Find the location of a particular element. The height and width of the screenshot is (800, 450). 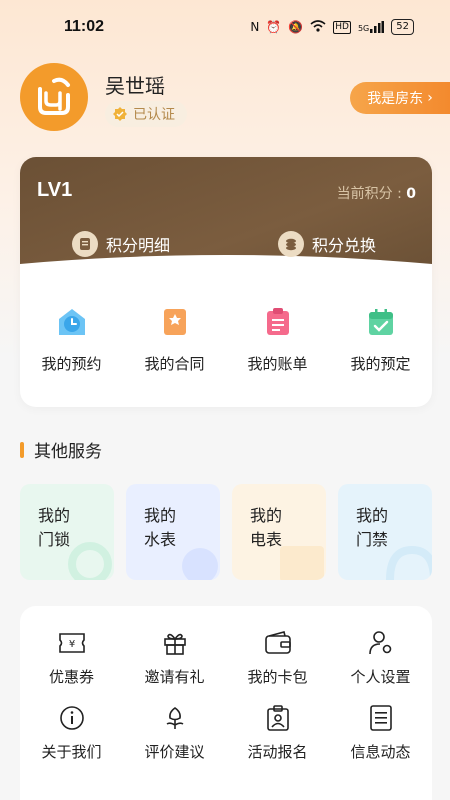

grid-item-label: 优惠券 is located at coordinates (71, 677).